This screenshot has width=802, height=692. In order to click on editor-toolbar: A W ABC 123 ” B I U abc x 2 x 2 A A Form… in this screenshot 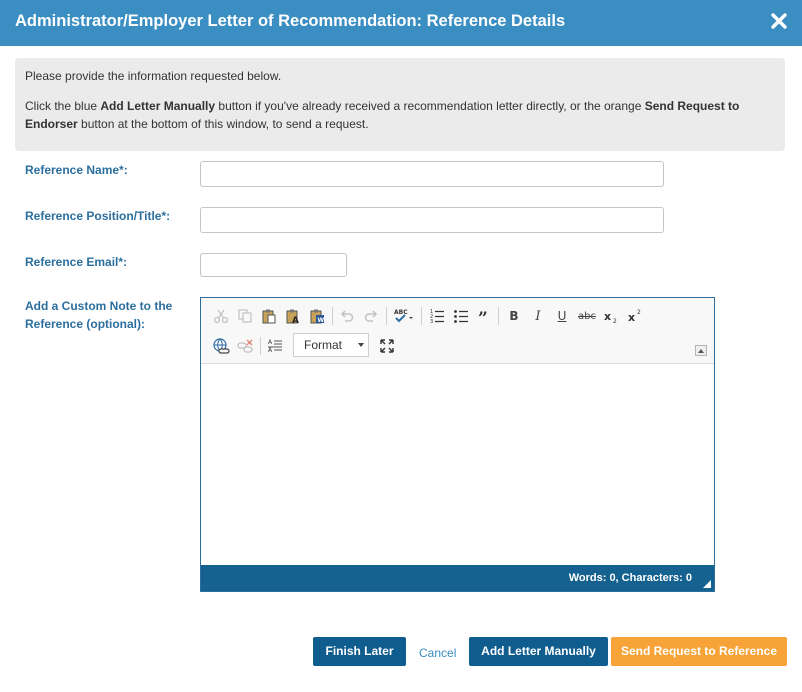, I will do `click(457, 331)`.